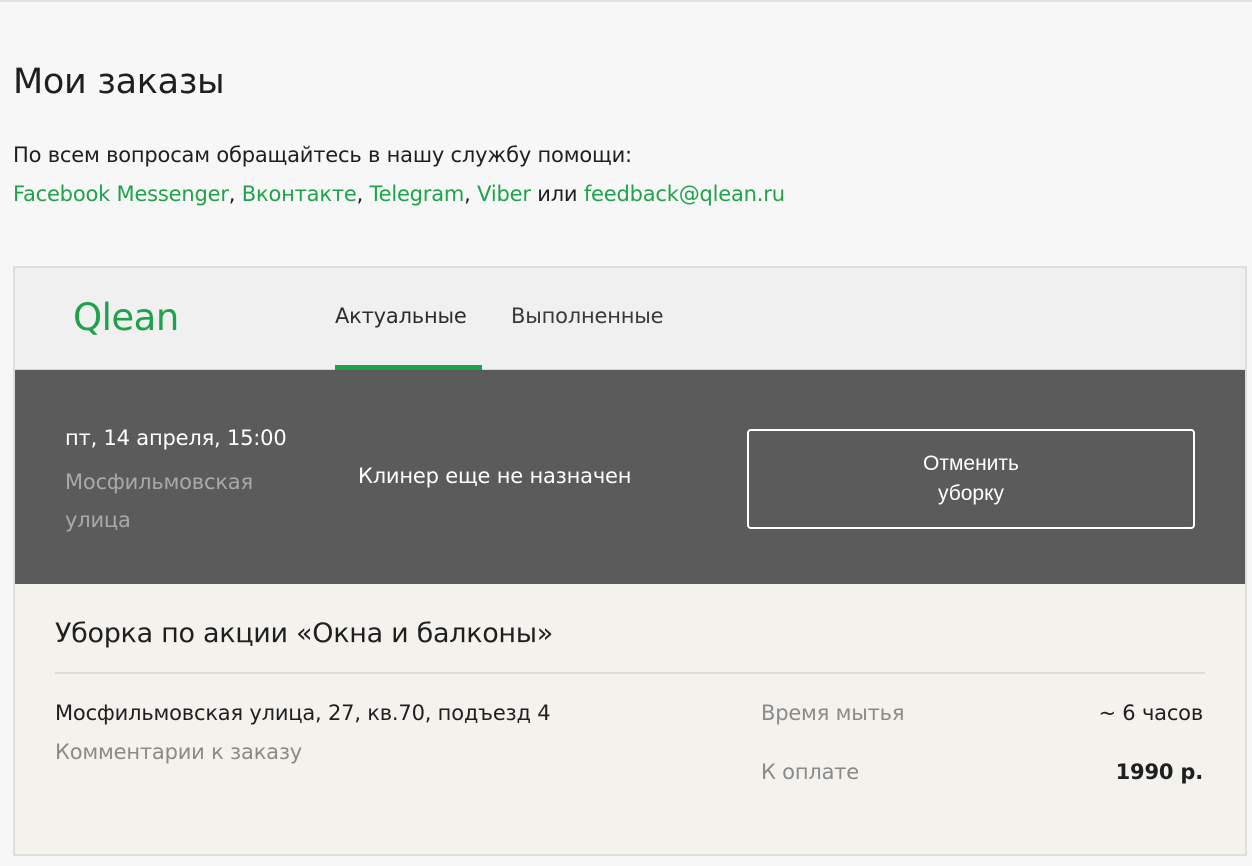 The height and width of the screenshot is (866, 1252). What do you see at coordinates (299, 194) in the screenshot?
I see `vkontakte-link: Вконтакте` at bounding box center [299, 194].